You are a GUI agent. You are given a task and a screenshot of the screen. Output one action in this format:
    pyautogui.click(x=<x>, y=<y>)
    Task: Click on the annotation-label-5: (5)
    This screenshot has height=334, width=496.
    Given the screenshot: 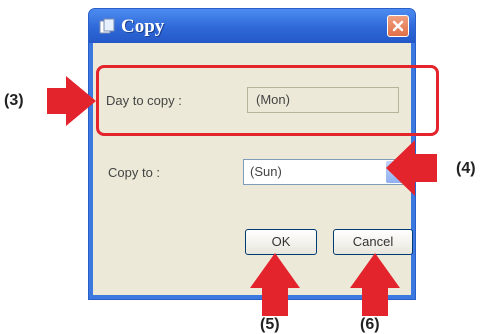 What is the action you would take?
    pyautogui.click(x=270, y=324)
    